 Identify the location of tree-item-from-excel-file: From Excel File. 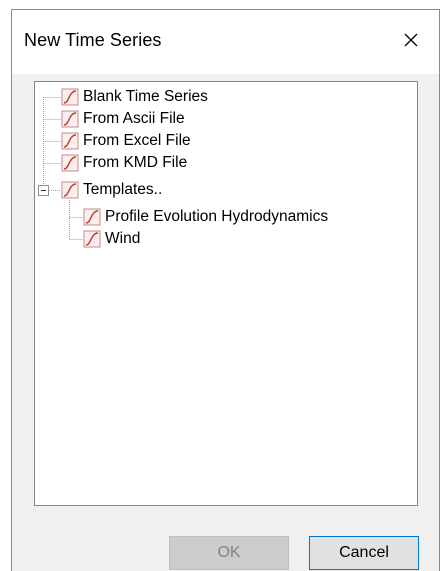
(126, 141).